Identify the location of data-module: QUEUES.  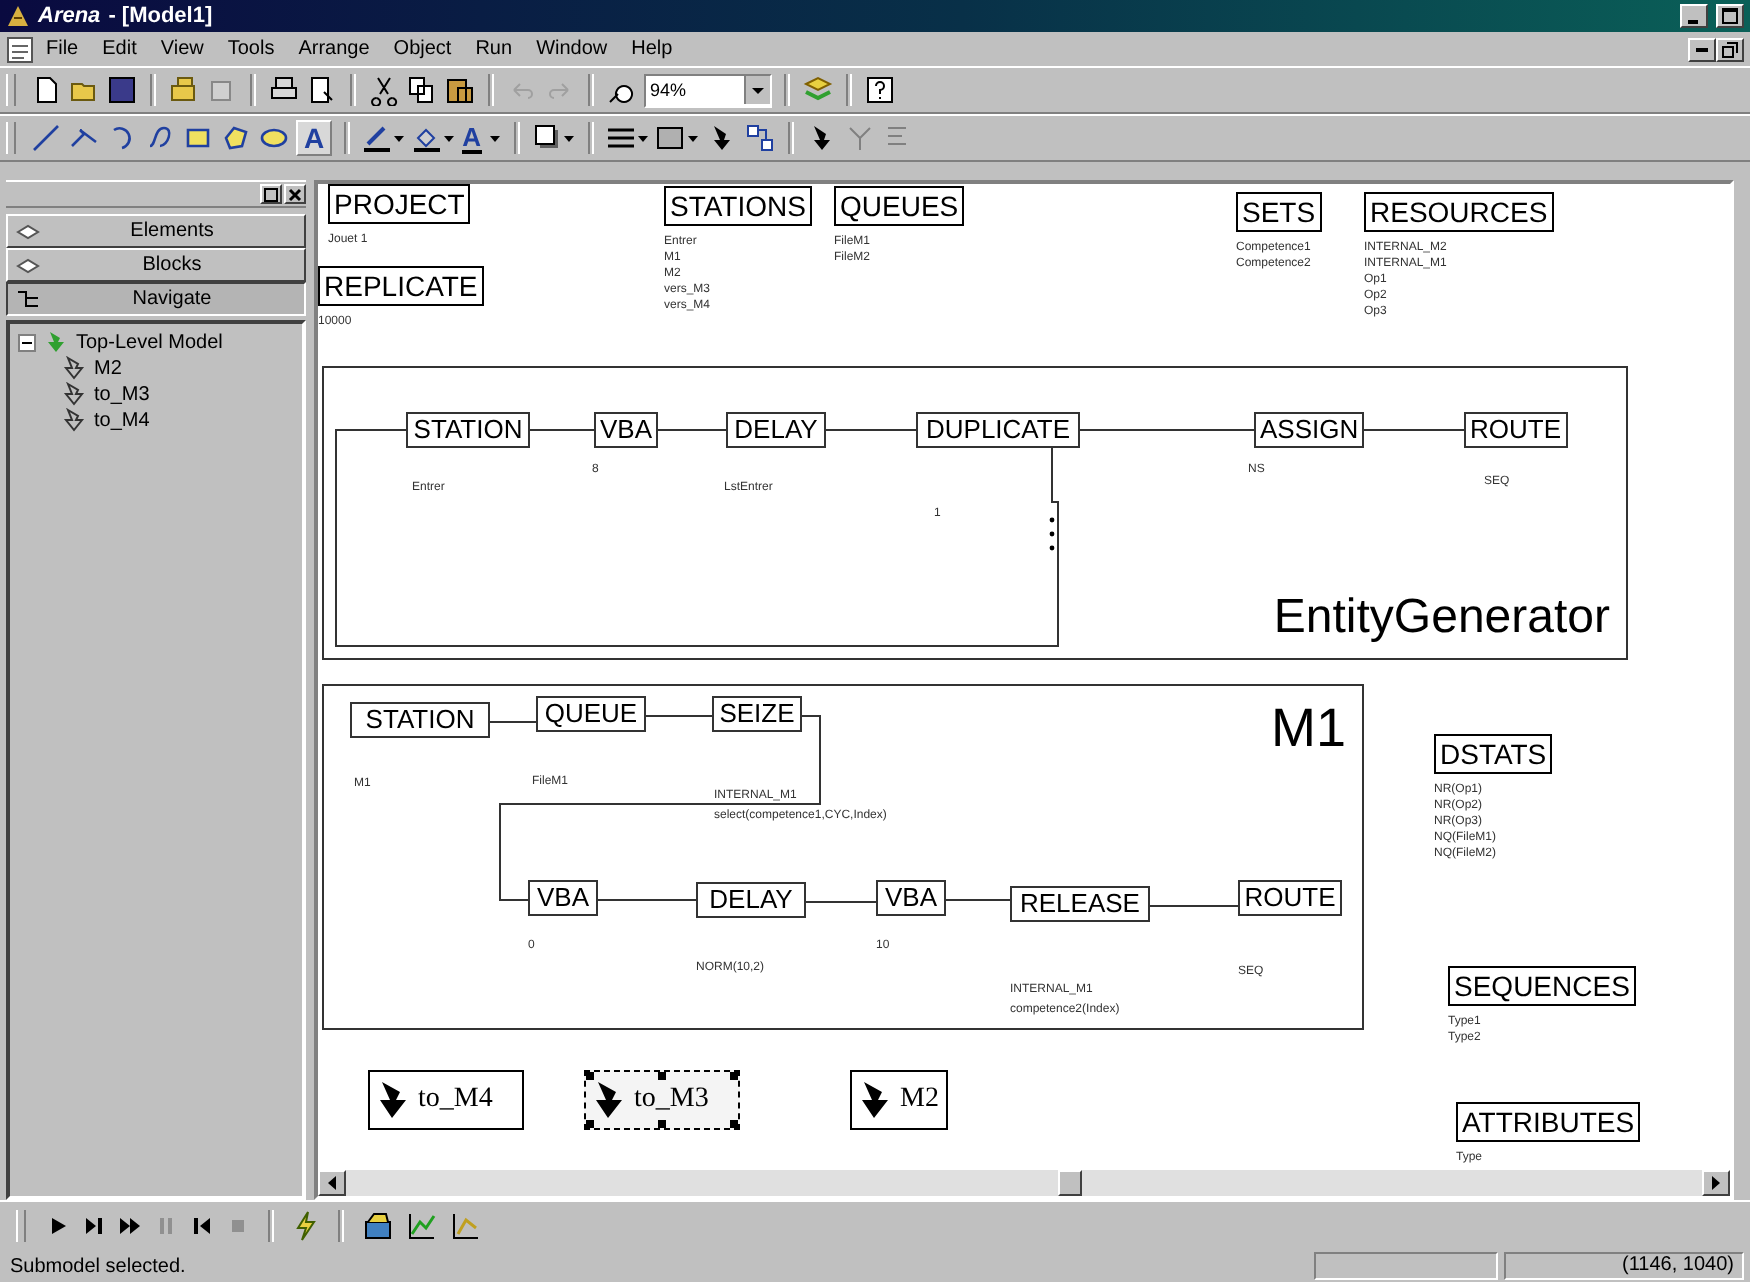
(899, 206).